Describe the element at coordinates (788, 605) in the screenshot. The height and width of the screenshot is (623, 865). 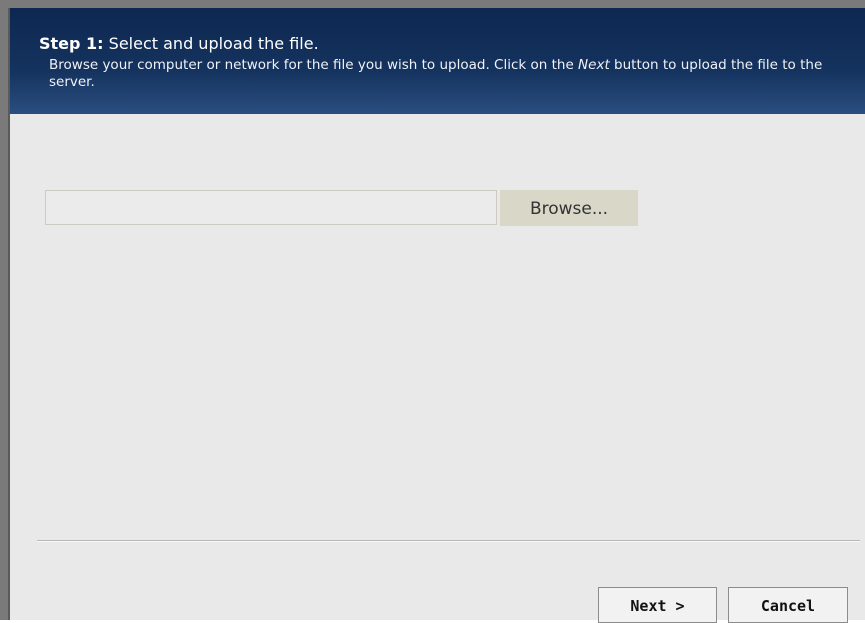
I see `cancel-button: Cancel` at that location.